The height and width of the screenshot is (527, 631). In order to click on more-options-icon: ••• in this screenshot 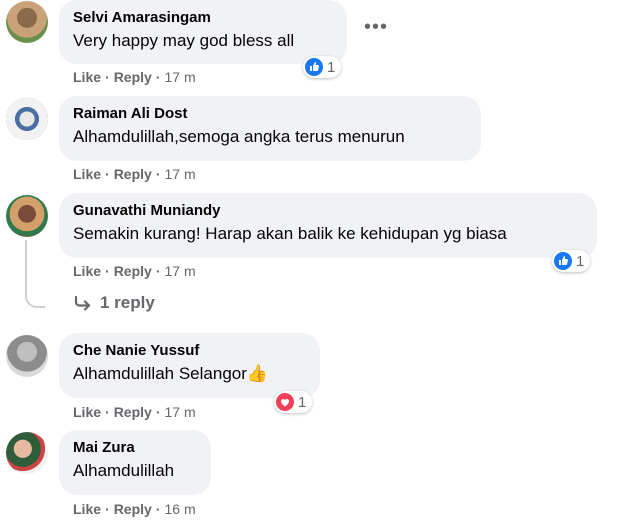, I will do `click(376, 27)`.